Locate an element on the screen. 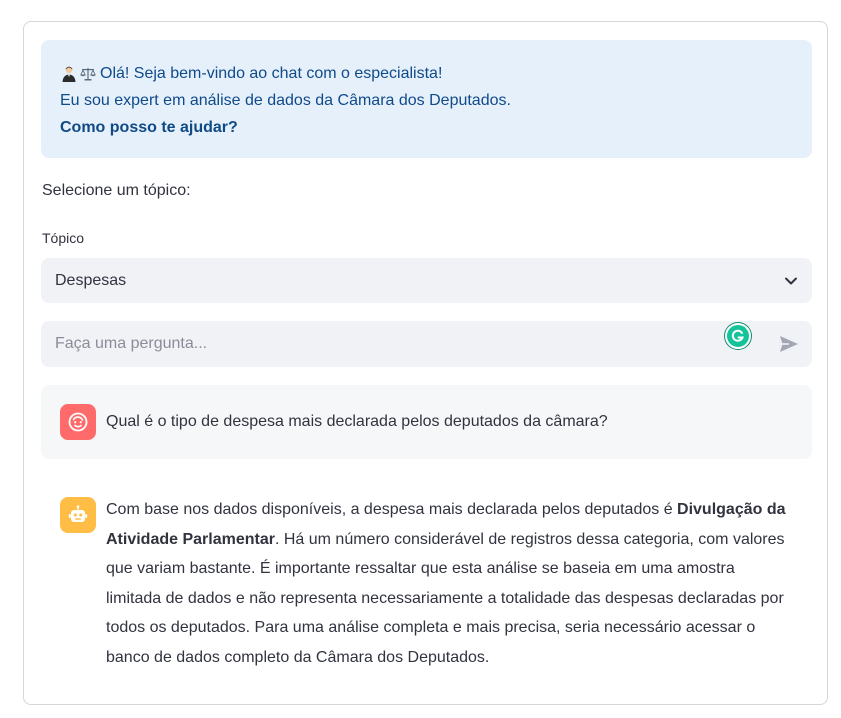 This screenshot has width=841, height=718. robot-icon is located at coordinates (78, 513).